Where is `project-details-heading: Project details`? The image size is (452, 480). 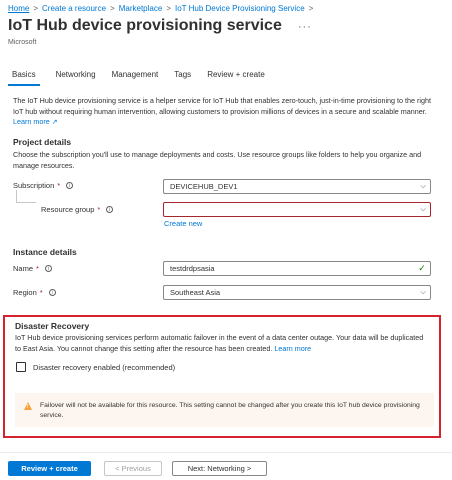
project-details-heading: Project details is located at coordinates (42, 142).